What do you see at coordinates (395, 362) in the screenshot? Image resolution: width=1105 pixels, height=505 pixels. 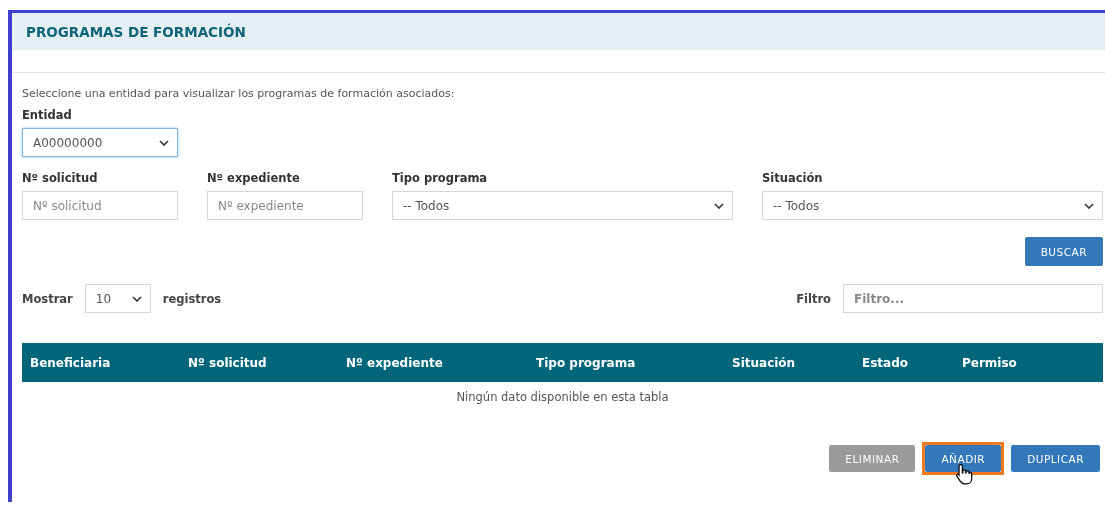 I see `column-header: Nº expediente` at bounding box center [395, 362].